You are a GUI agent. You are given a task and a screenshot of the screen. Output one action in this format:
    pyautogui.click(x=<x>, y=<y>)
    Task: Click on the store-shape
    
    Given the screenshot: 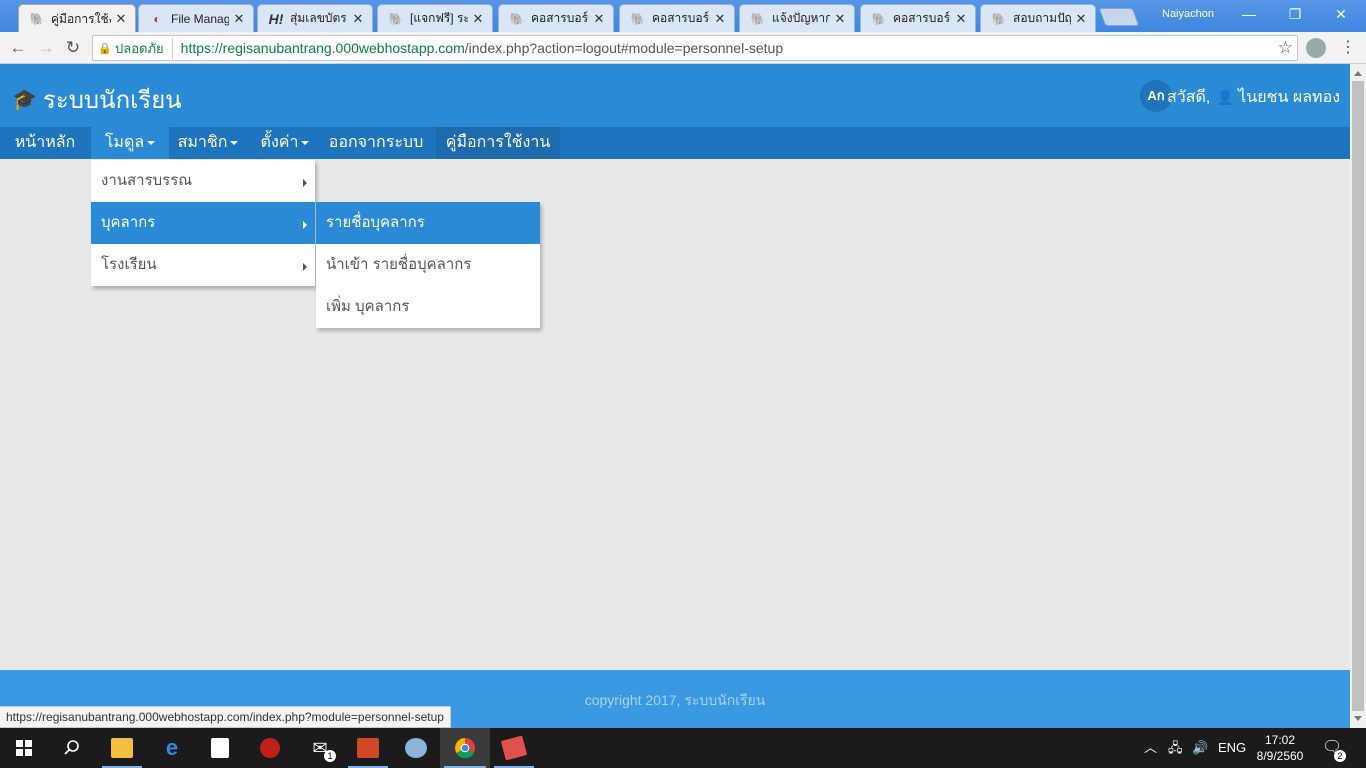 What is the action you would take?
    pyautogui.click(x=220, y=748)
    